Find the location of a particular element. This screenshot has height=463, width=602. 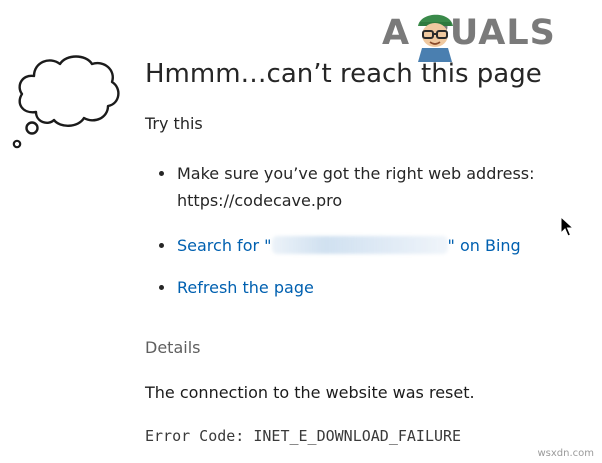

thought-cloud-icon is located at coordinates (66, 102).